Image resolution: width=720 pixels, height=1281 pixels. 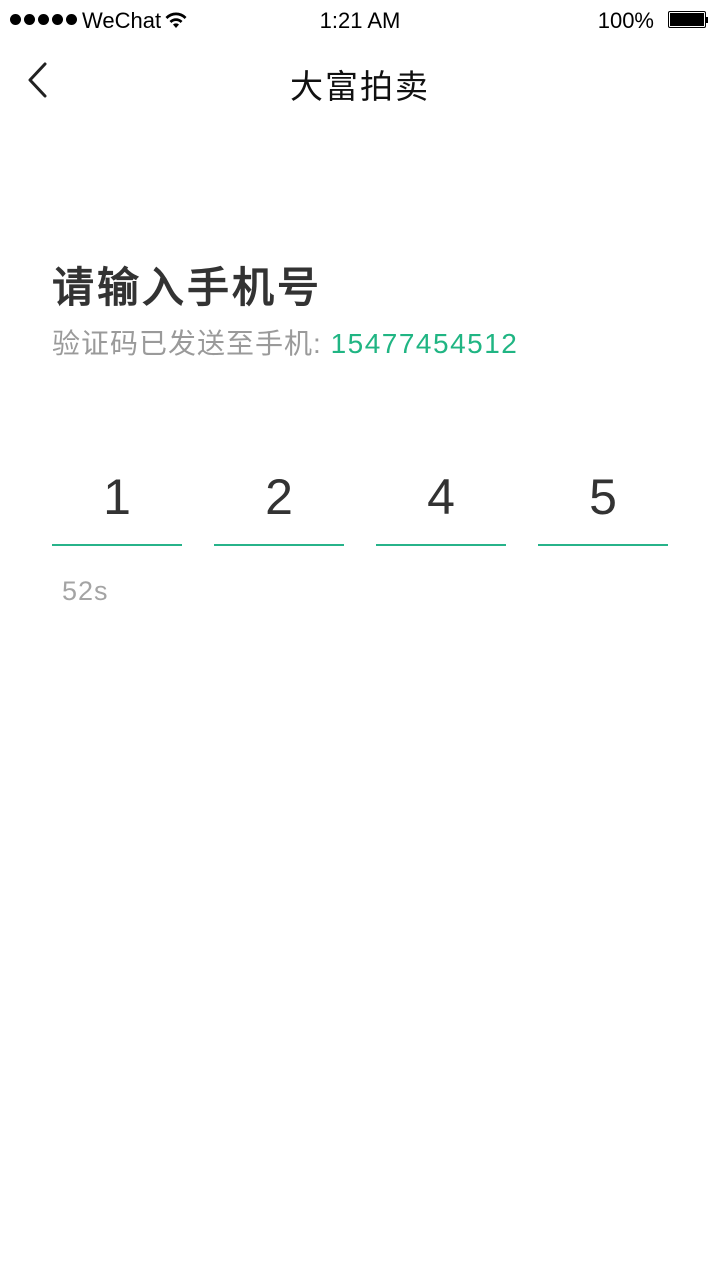 What do you see at coordinates (688, 20) in the screenshot?
I see `battery-icon` at bounding box center [688, 20].